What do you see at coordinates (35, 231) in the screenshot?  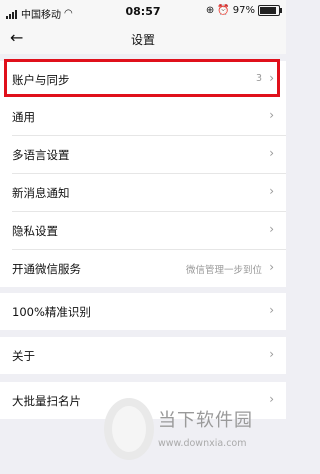 I see `setting-label: 隐私设置` at bounding box center [35, 231].